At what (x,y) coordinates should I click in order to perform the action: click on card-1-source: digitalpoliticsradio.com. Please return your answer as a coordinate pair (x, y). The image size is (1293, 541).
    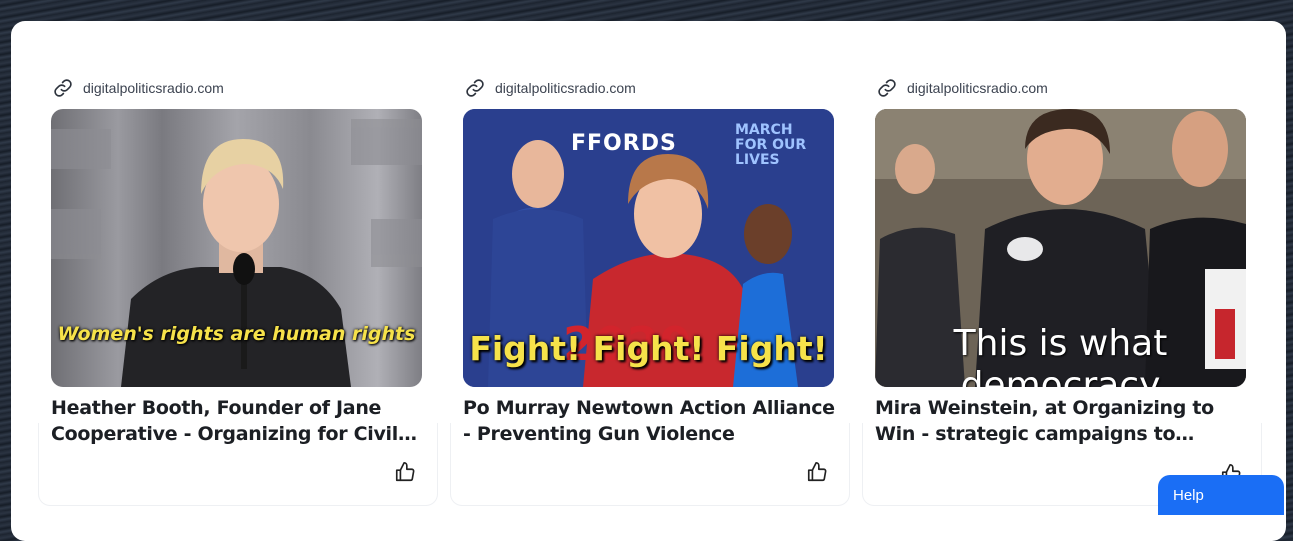
    Looking at the image, I should click on (138, 88).